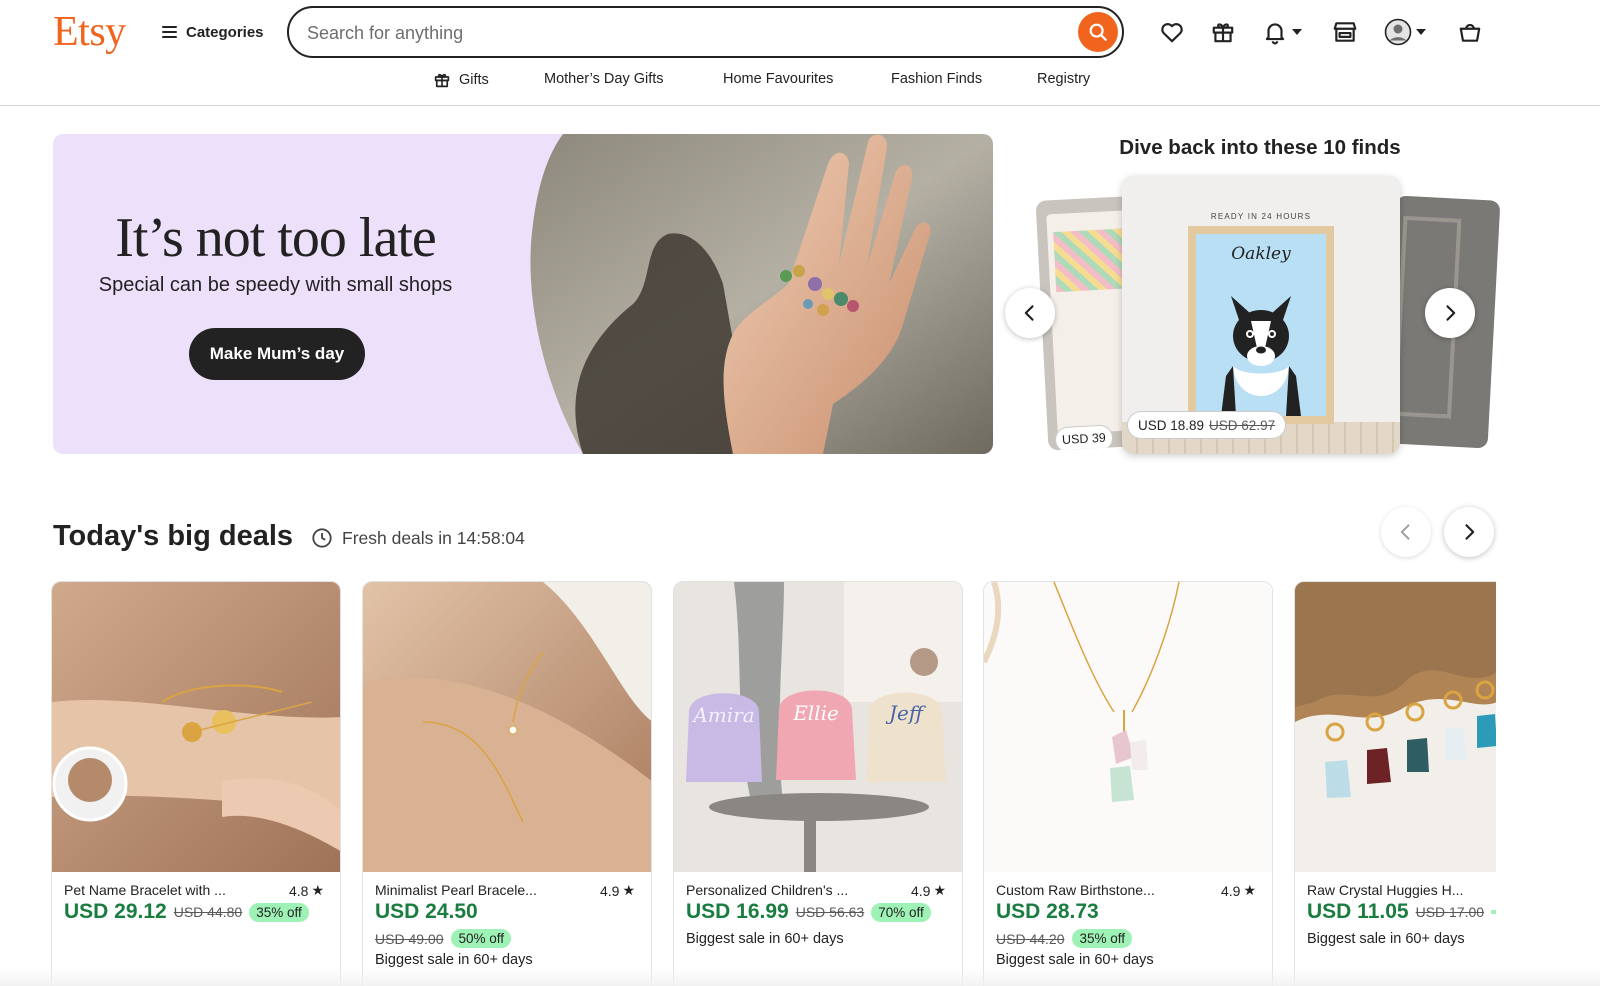 The height and width of the screenshot is (986, 1600). I want to click on deals-prev-button, so click(1406, 532).